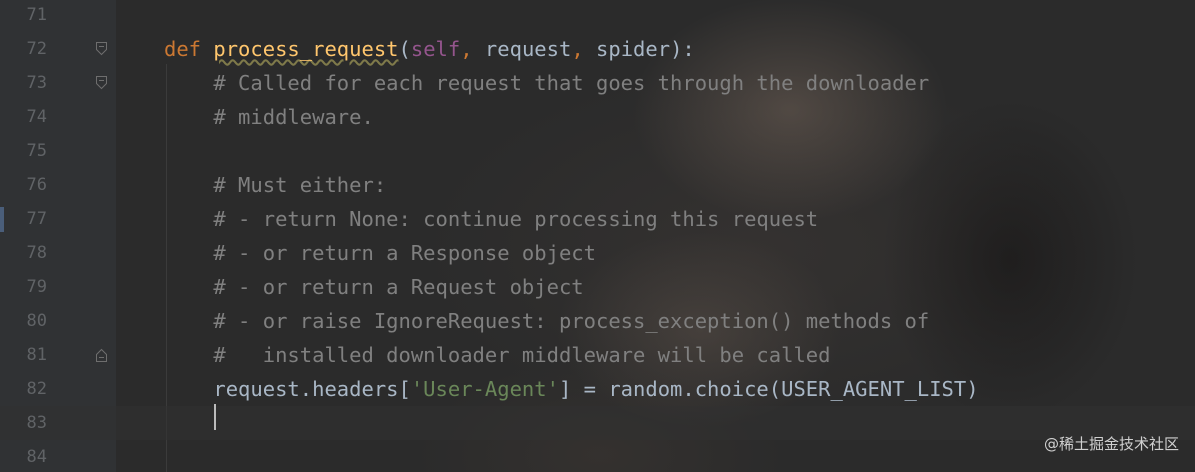 This screenshot has height=472, width=1195. What do you see at coordinates (597, 185) in the screenshot?
I see `code-line: 76 # Must either:` at bounding box center [597, 185].